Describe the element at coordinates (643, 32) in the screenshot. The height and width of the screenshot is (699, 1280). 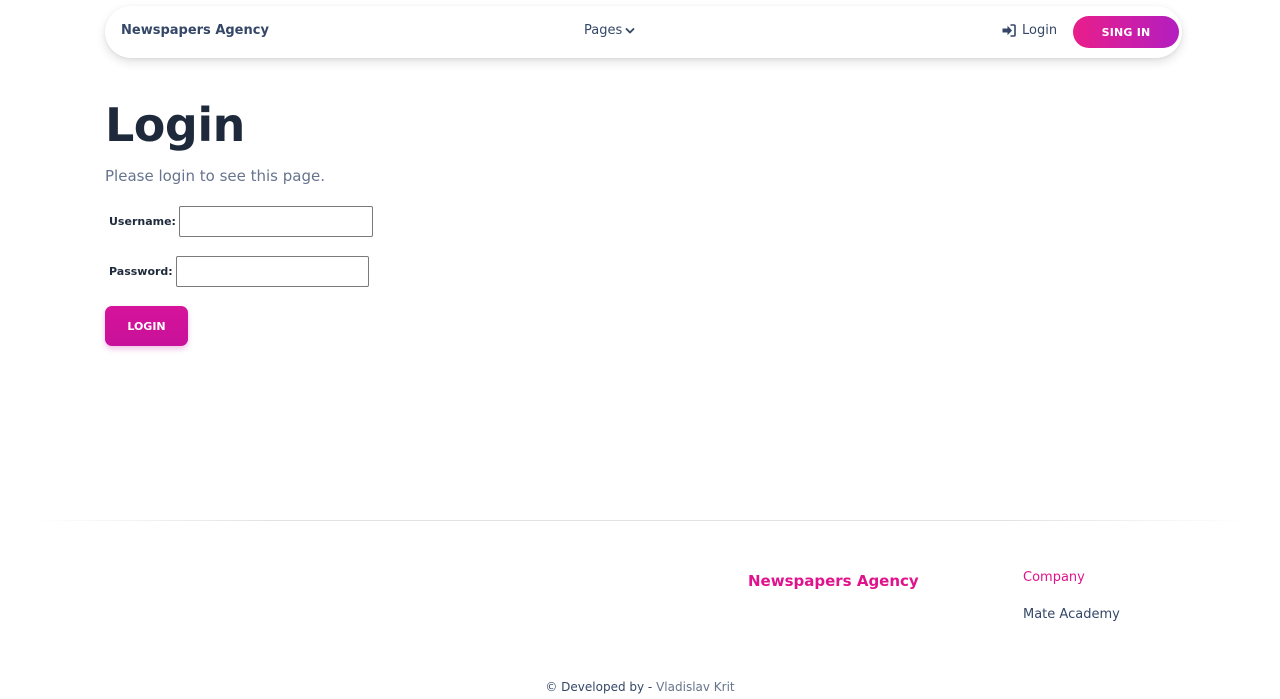
I see `top-navbar: Newspapers Agency Pages Login SING IN` at that location.